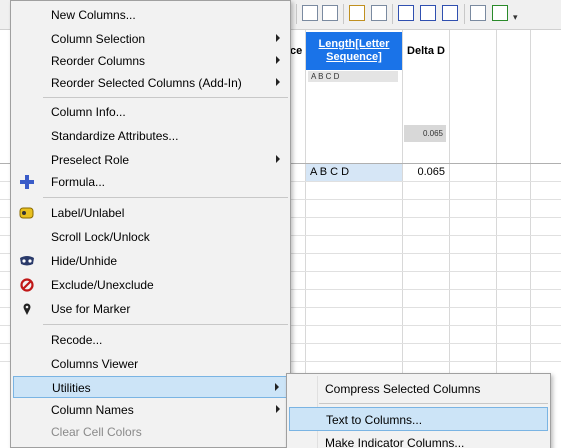 The image size is (561, 448). I want to click on calculator-icon, so click(478, 13).